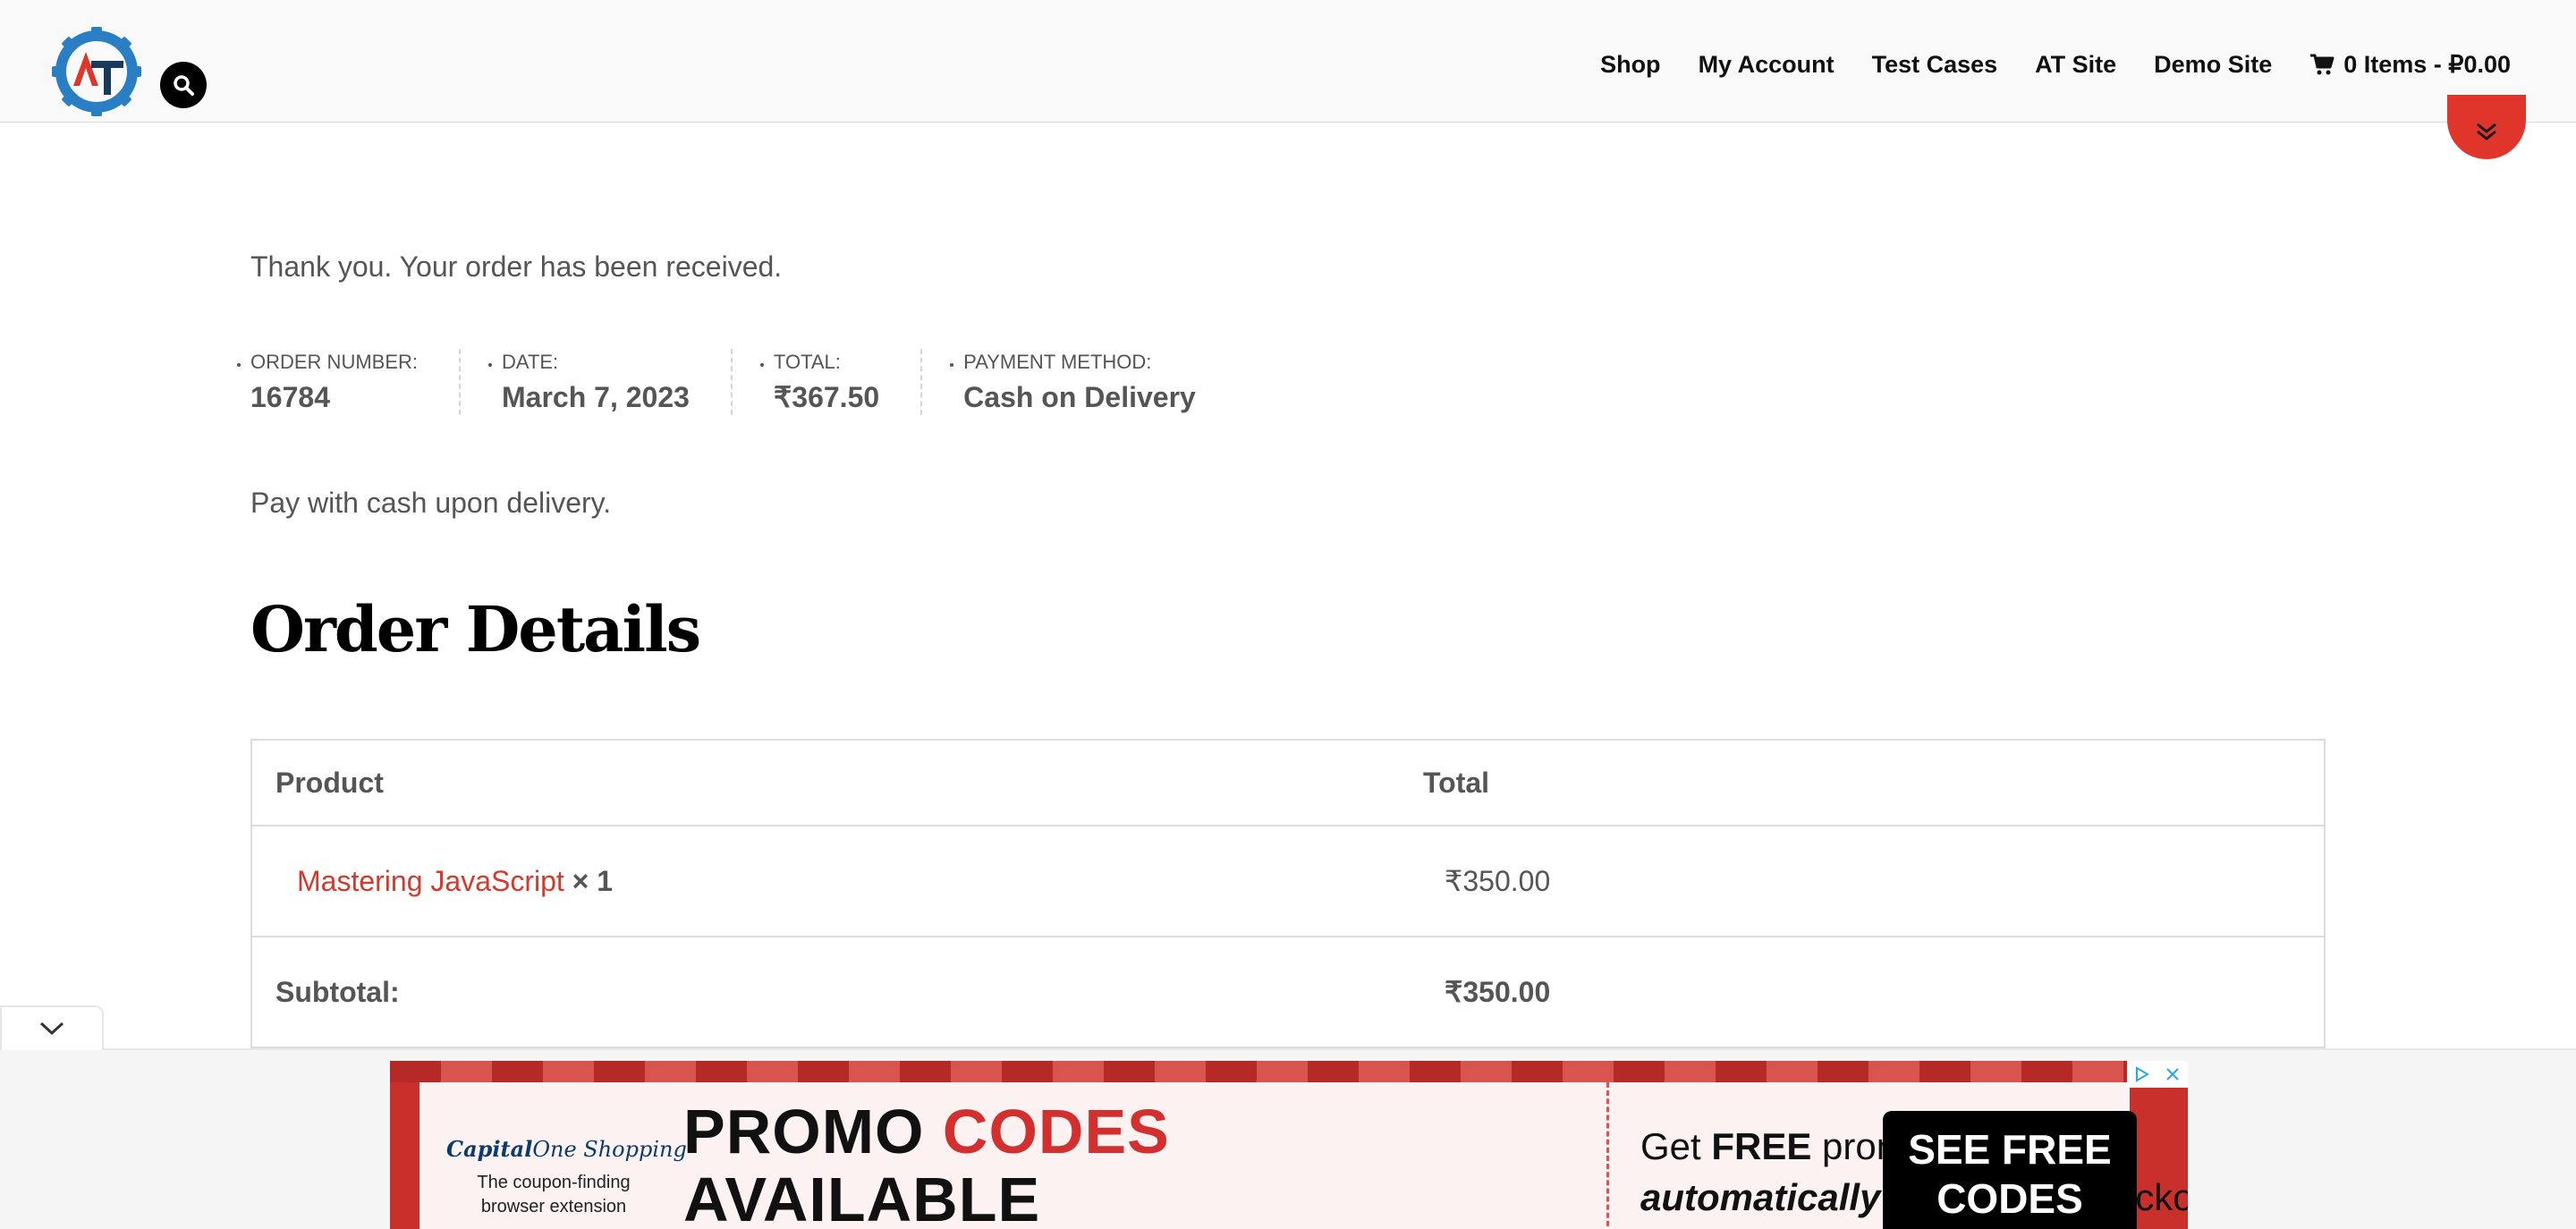 This screenshot has height=1229, width=2576. I want to click on ad-stripes, so click(1289, 1071).